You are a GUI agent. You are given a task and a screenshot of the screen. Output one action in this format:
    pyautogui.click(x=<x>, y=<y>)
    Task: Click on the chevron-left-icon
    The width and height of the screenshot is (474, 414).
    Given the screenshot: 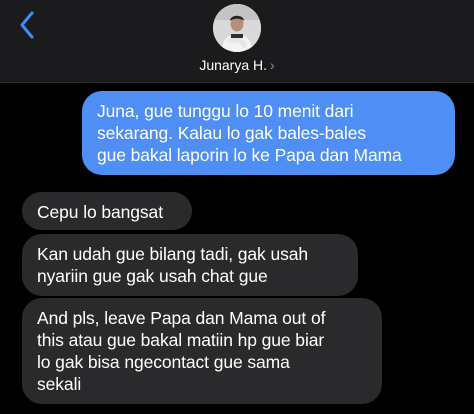 What is the action you would take?
    pyautogui.click(x=27, y=25)
    